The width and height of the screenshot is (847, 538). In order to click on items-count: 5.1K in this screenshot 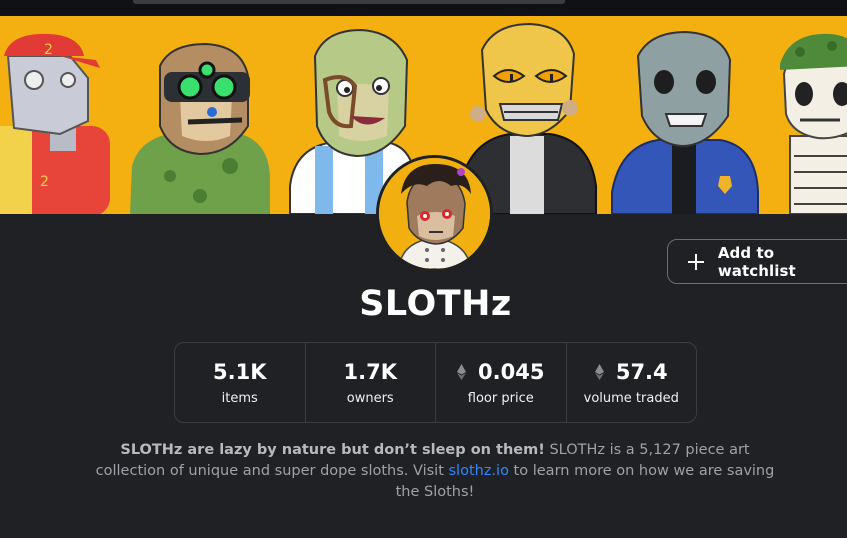, I will do `click(240, 371)`.